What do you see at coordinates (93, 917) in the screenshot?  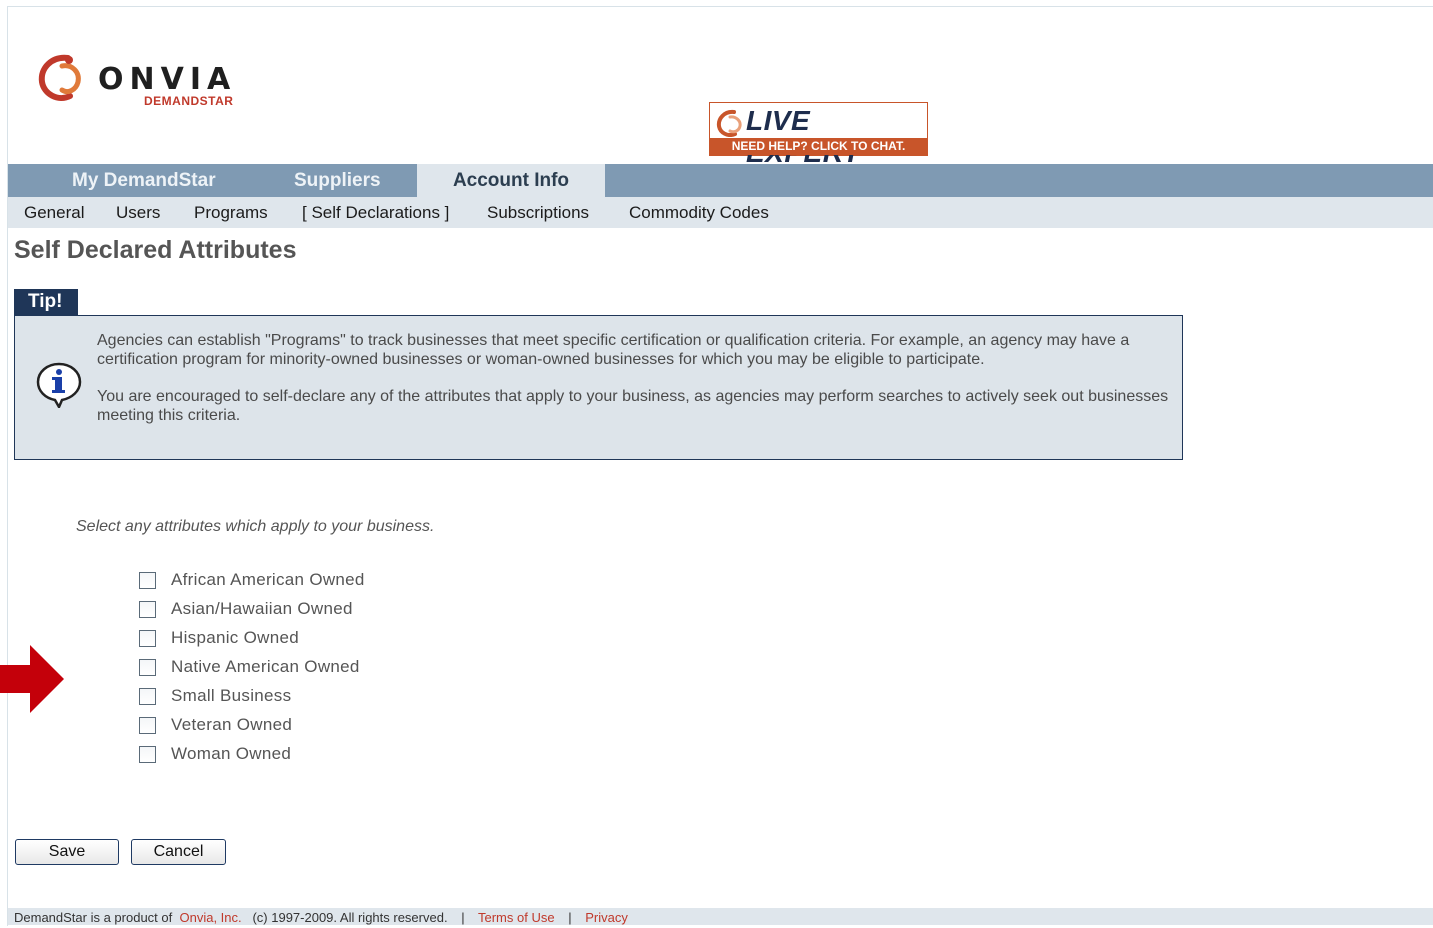 I see `footer-text: DemandStar is a product of` at bounding box center [93, 917].